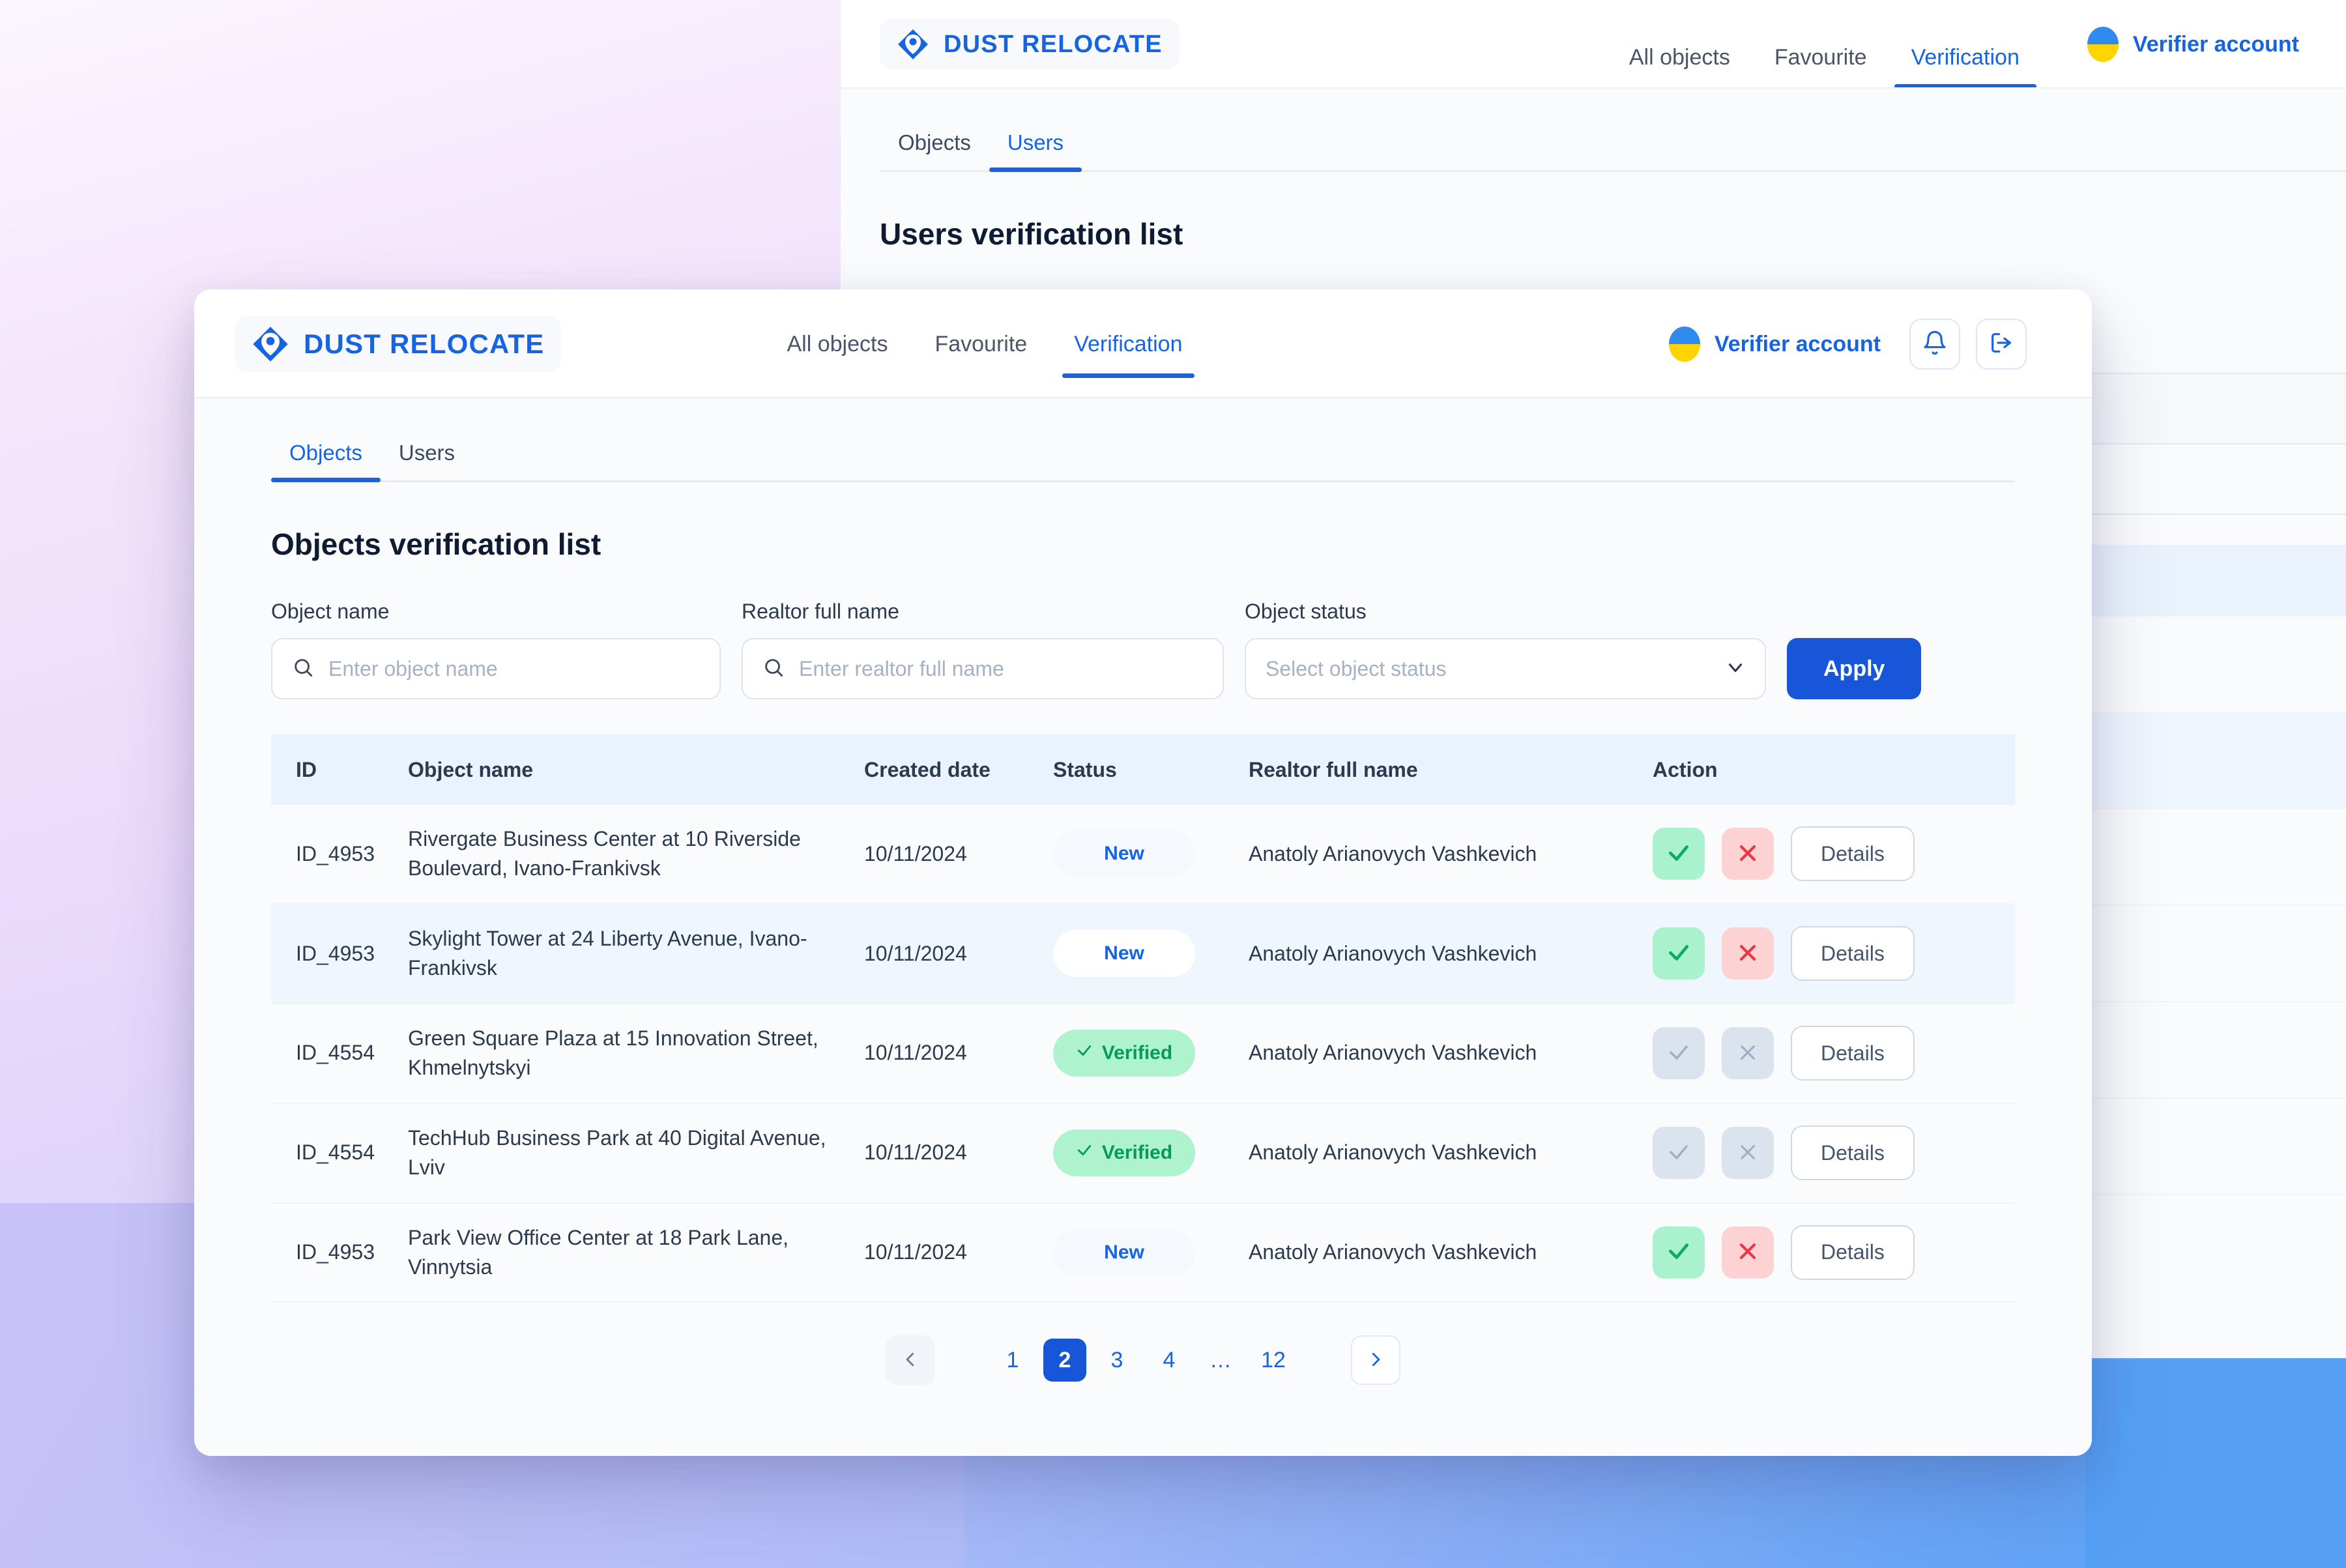  Describe the element at coordinates (1137, 1052) in the screenshot. I see `status-badge-label: Verified` at that location.